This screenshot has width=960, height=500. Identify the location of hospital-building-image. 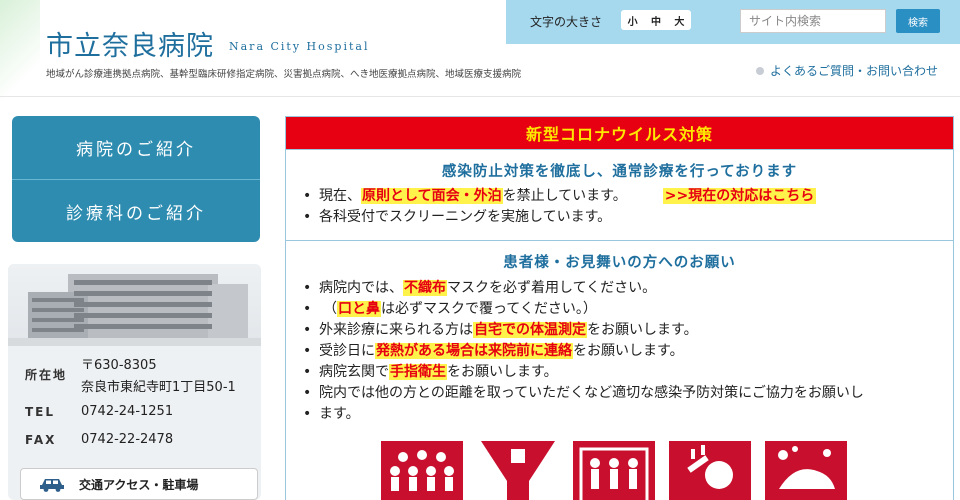
(134, 305).